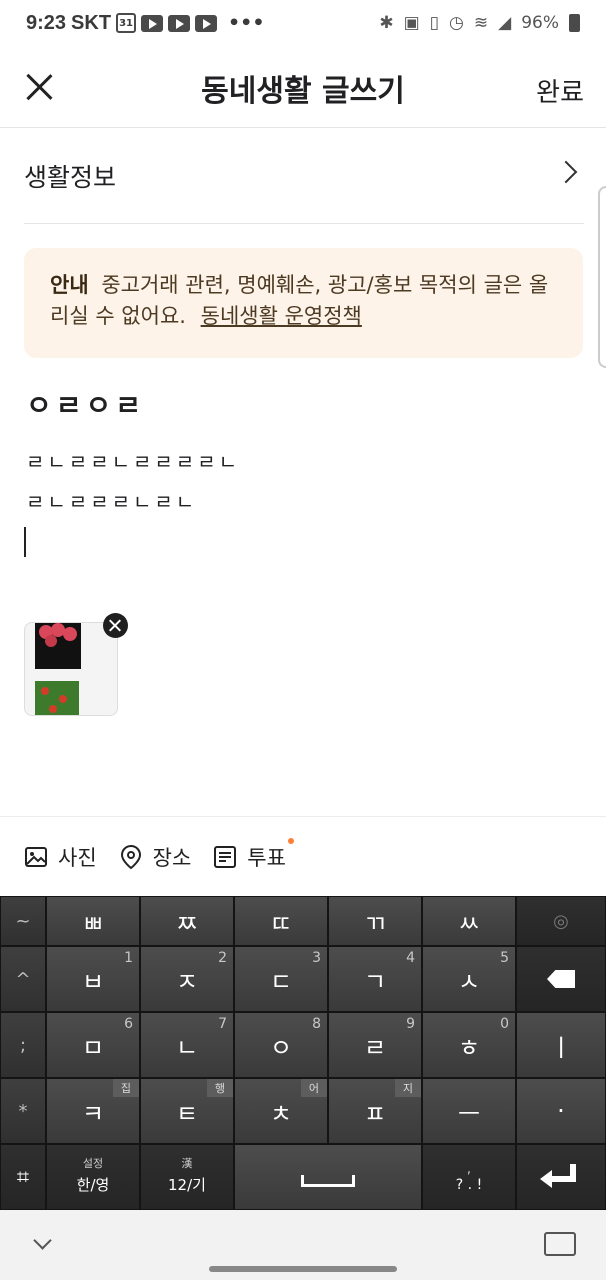 The image size is (606, 1280). Describe the element at coordinates (111, 500) in the screenshot. I see `post-body-line: ㄹㄴㄹㄹㄹㄴㄹㄴ` at that location.